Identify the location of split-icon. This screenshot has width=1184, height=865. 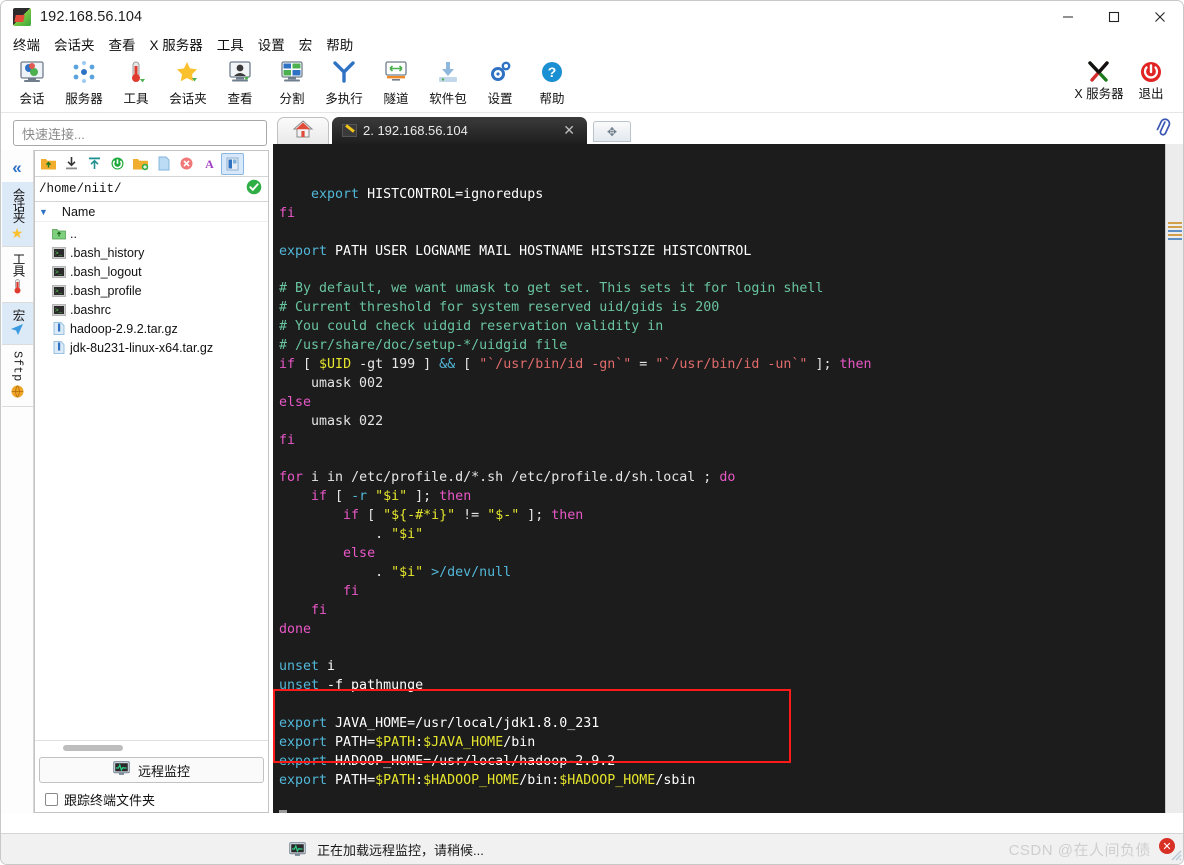
(292, 72).